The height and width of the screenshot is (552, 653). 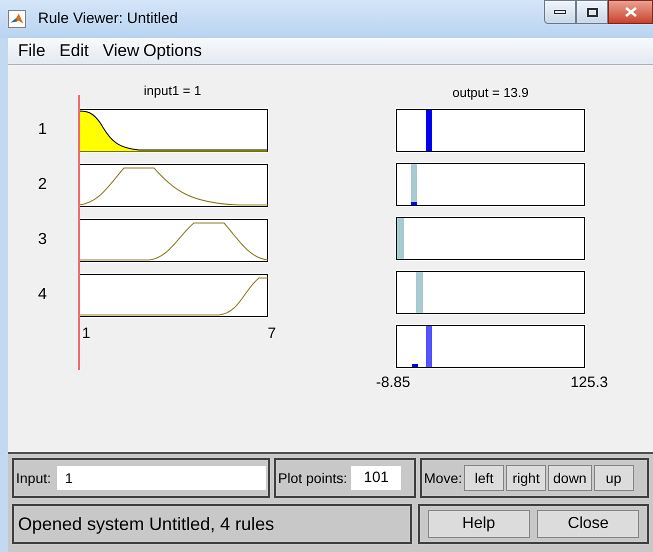 I want to click on rule-number: 2, so click(x=42, y=185).